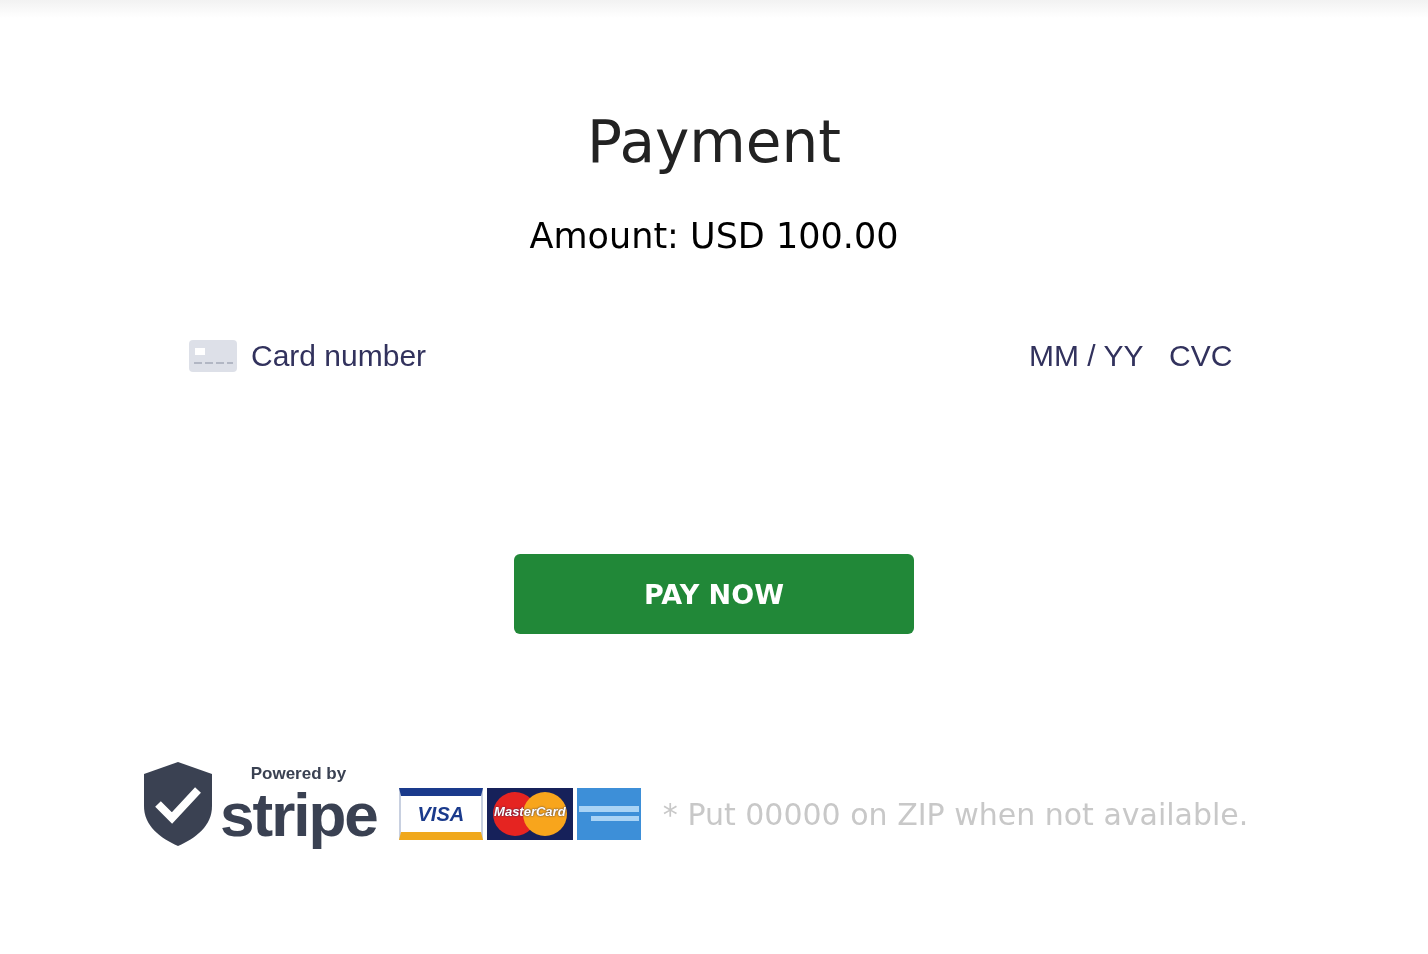 The width and height of the screenshot is (1428, 954). What do you see at coordinates (178, 804) in the screenshot?
I see `shield-check-icon` at bounding box center [178, 804].